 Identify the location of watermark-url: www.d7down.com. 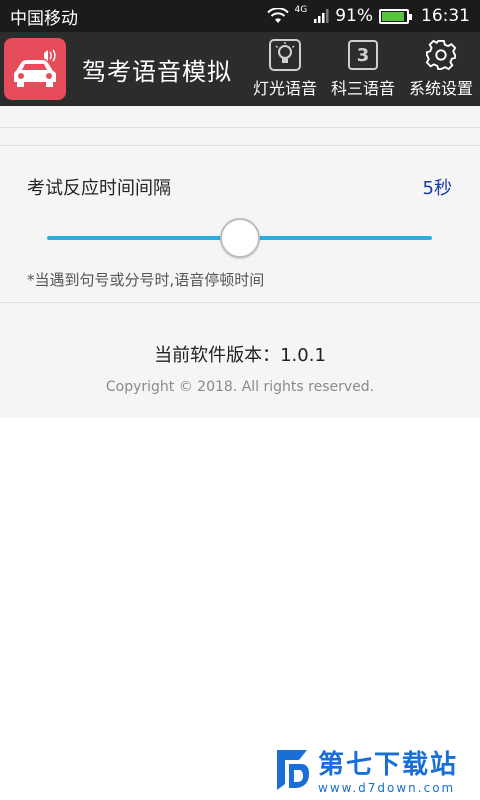
(387, 787).